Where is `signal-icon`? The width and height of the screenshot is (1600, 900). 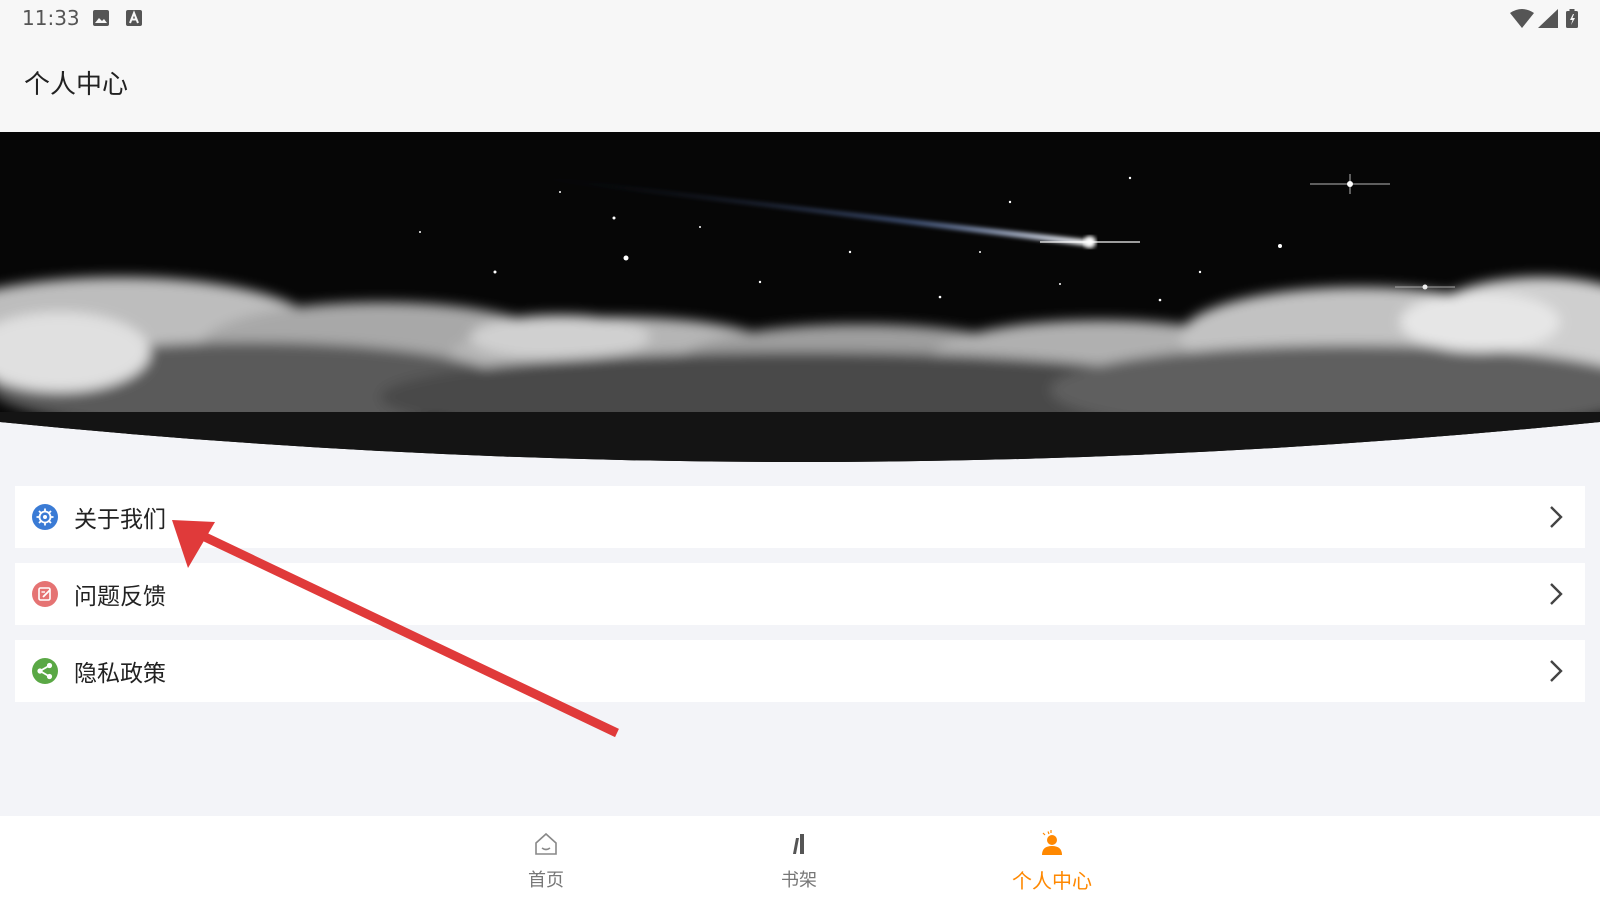 signal-icon is located at coordinates (1548, 18).